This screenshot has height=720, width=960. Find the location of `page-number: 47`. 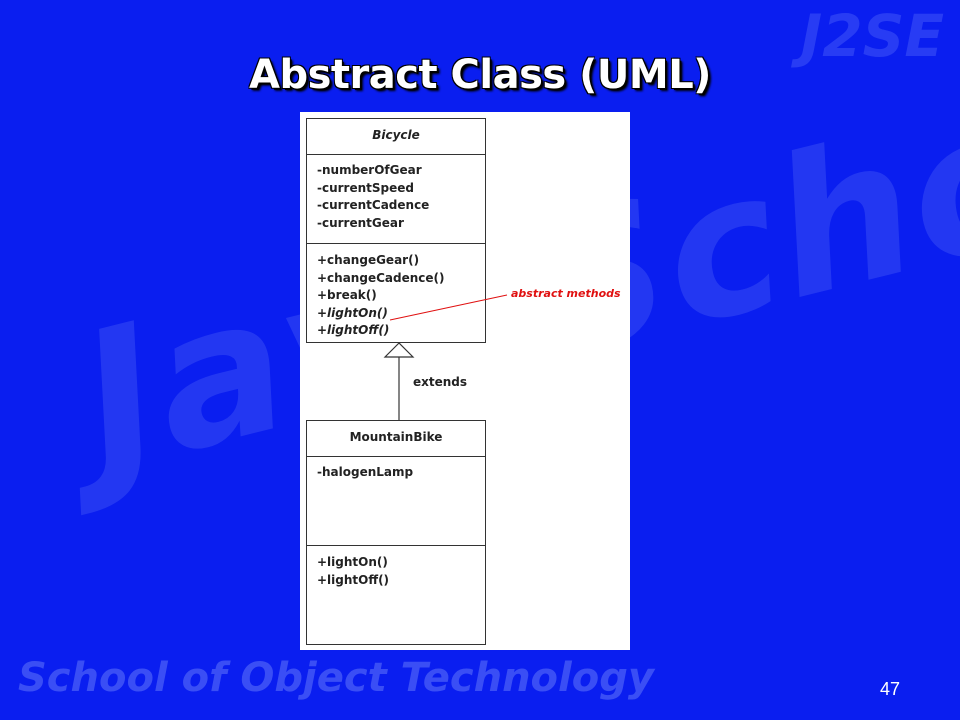

page-number: 47 is located at coordinates (890, 689).